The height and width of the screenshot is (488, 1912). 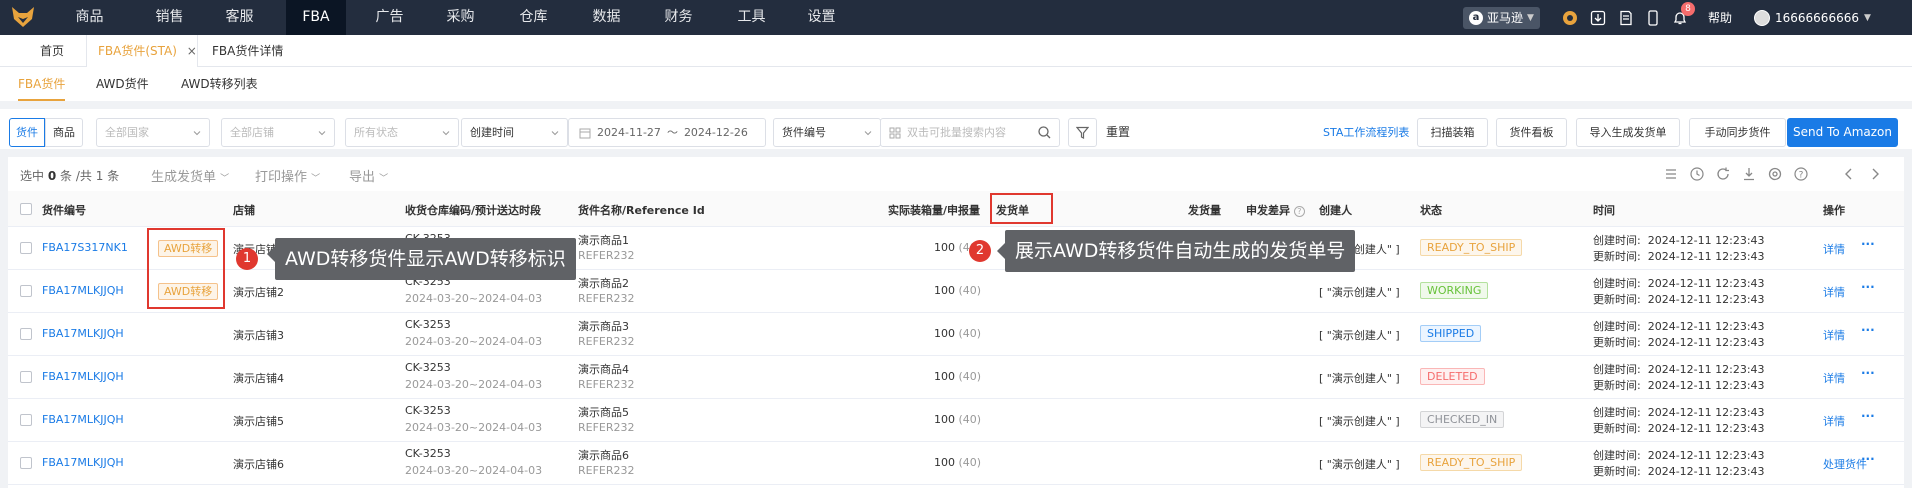 What do you see at coordinates (169, 17) in the screenshot?
I see `nav-item-1: 销售` at bounding box center [169, 17].